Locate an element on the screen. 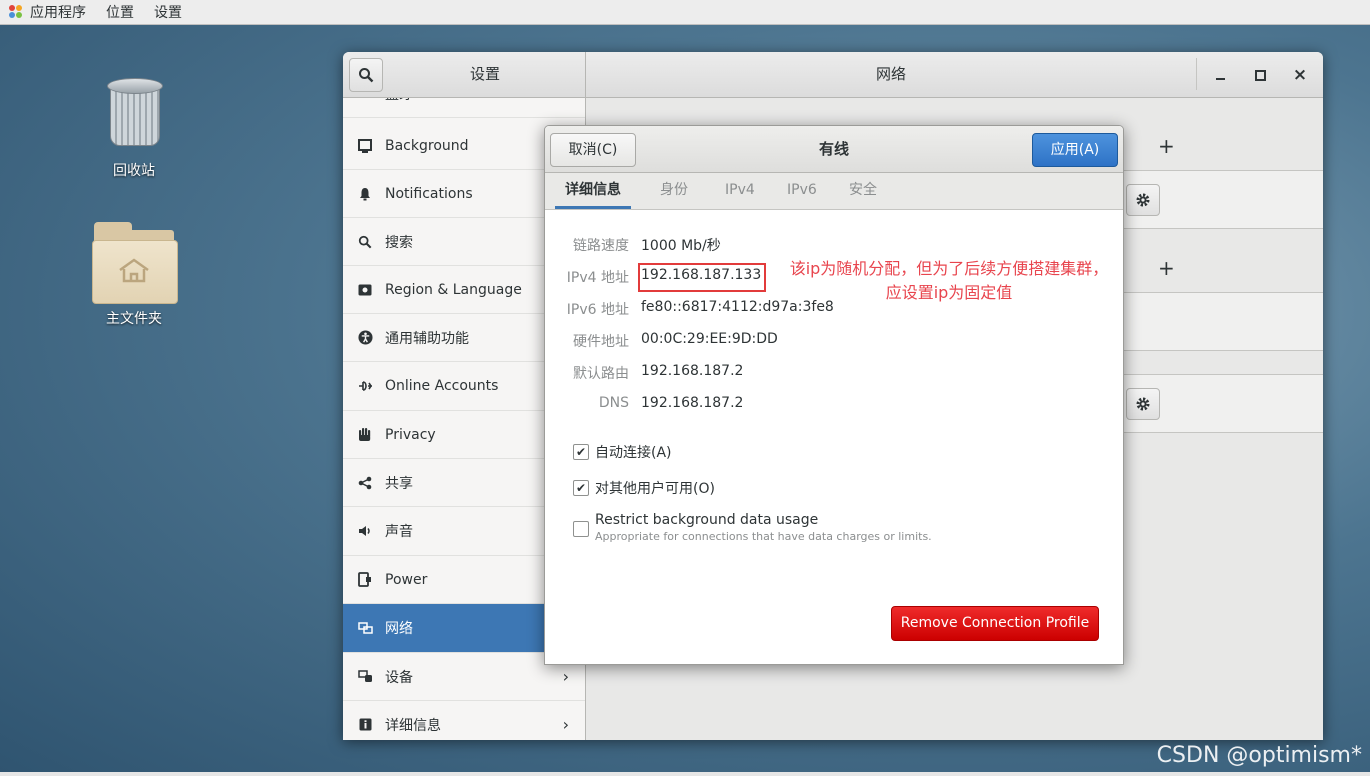 The image size is (1370, 776). minimize-button is located at coordinates (1220, 75).